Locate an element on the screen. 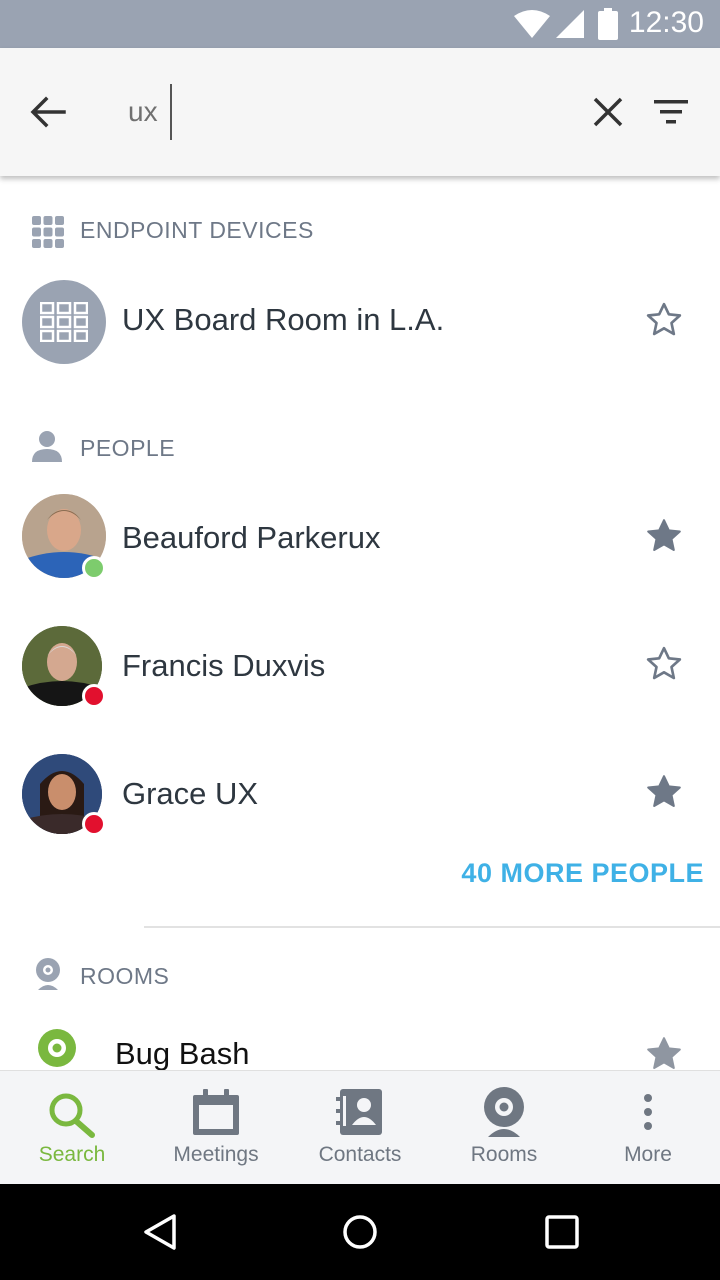 The image size is (720, 1280). search-icon is located at coordinates (72, 1115).